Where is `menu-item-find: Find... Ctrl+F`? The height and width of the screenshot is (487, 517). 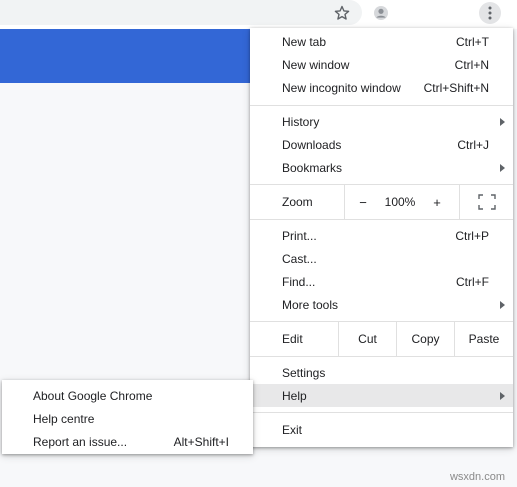 menu-item-find: Find... Ctrl+F is located at coordinates (381, 281).